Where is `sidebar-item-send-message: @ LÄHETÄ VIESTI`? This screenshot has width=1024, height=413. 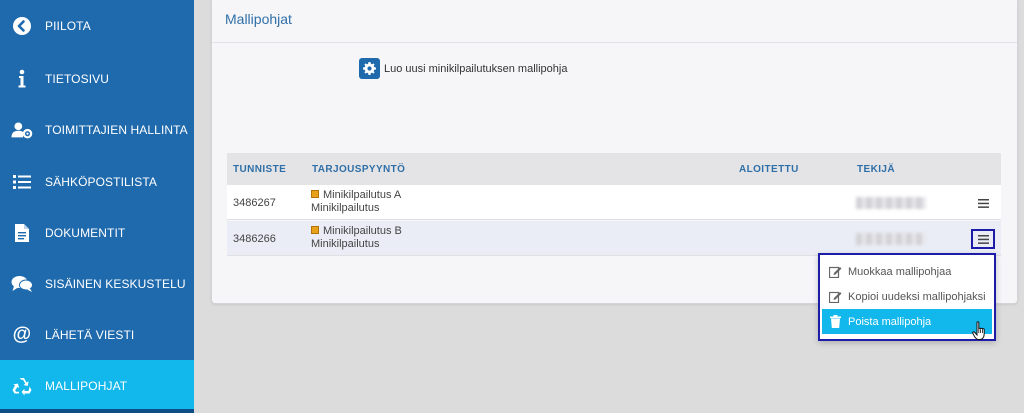 sidebar-item-send-message: @ LÄHETÄ VIESTI is located at coordinates (97, 334).